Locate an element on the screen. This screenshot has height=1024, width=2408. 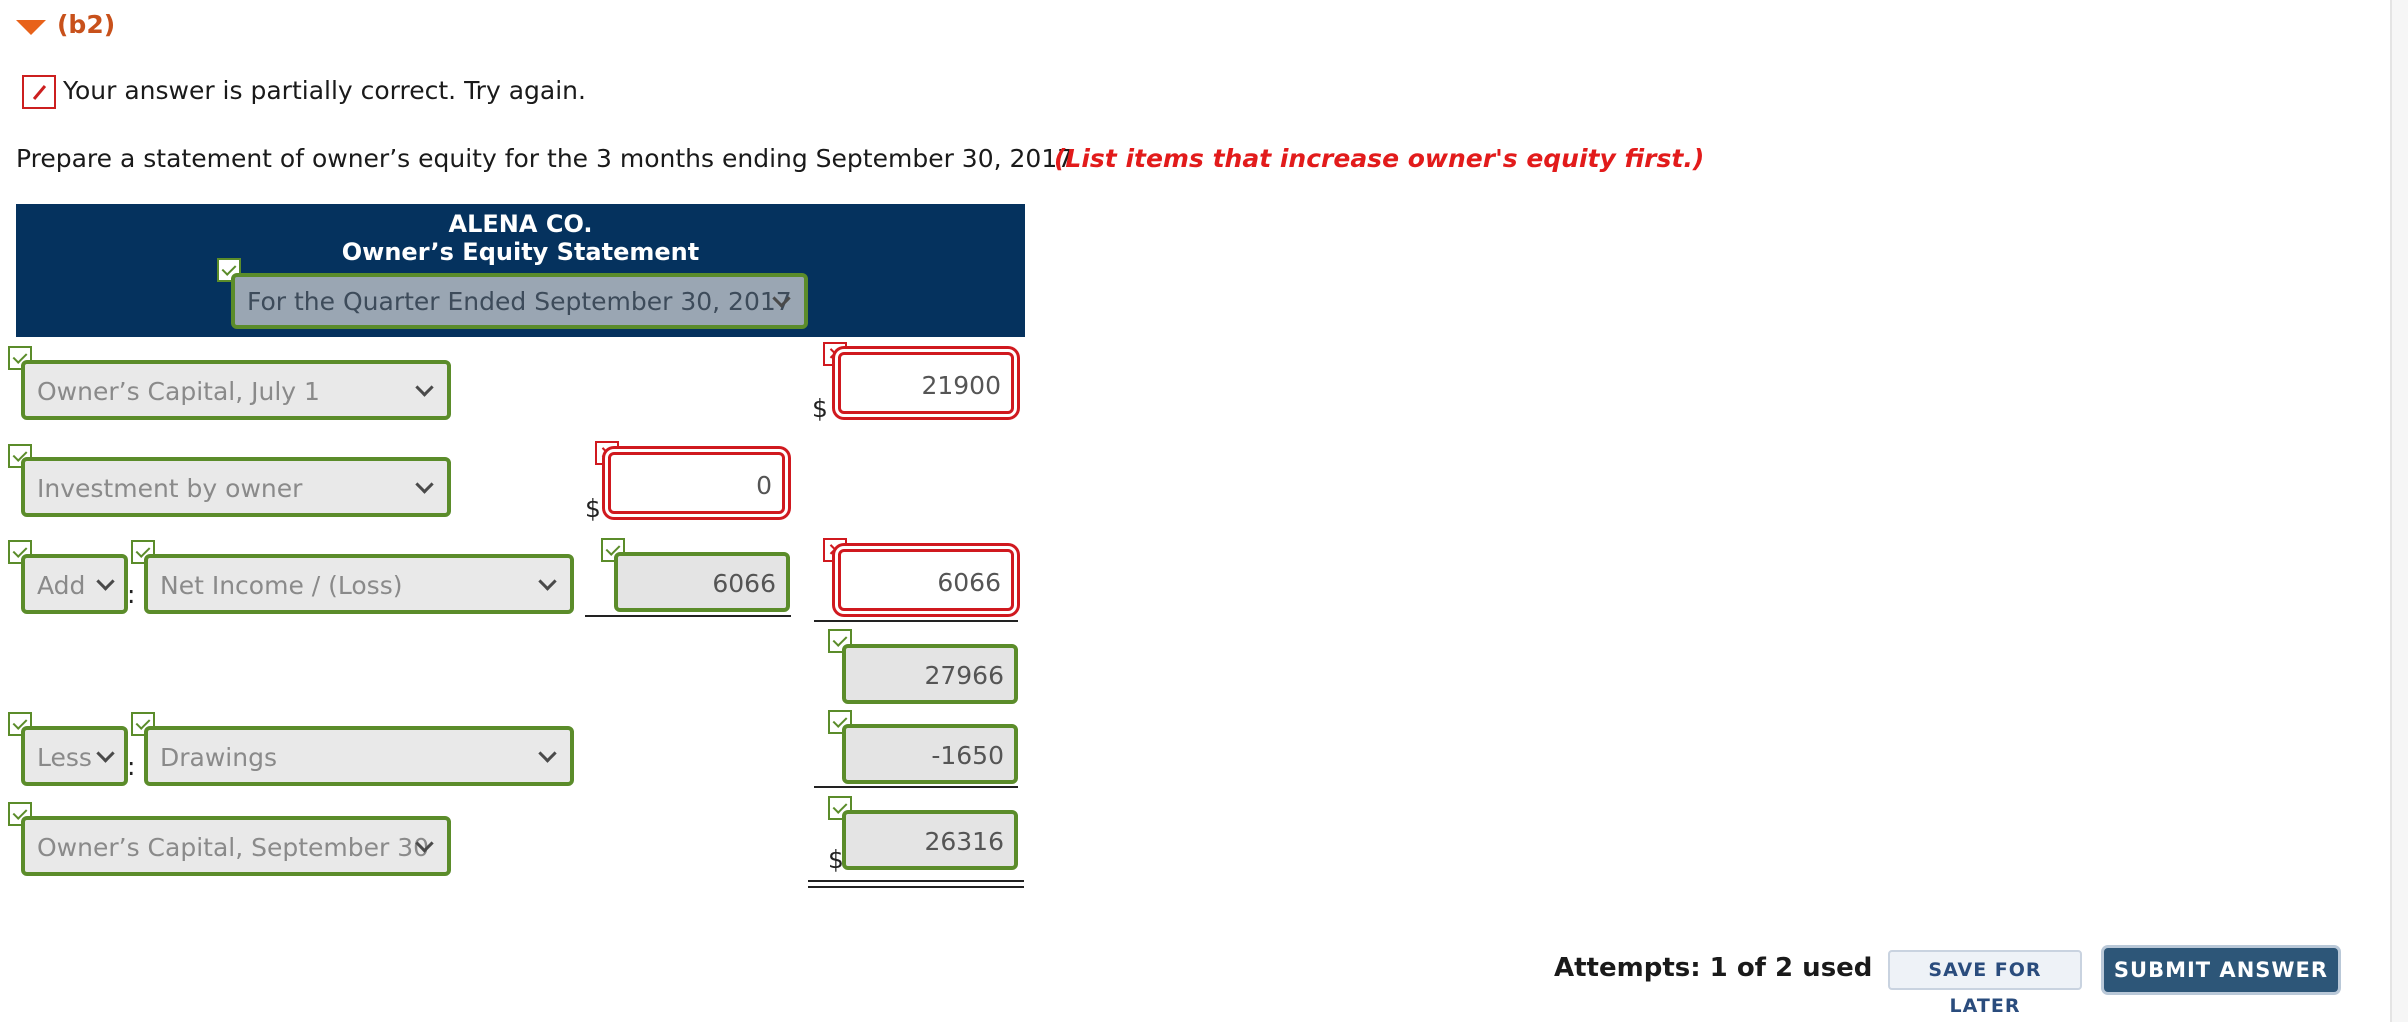
less-select: Less is located at coordinates (74, 756).